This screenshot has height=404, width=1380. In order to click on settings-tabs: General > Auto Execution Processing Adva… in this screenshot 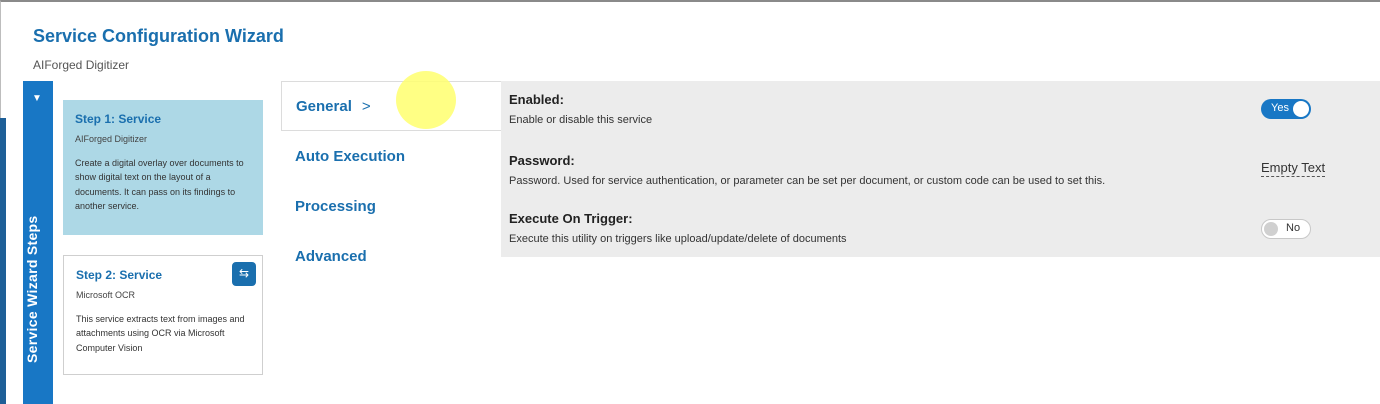, I will do `click(391, 181)`.